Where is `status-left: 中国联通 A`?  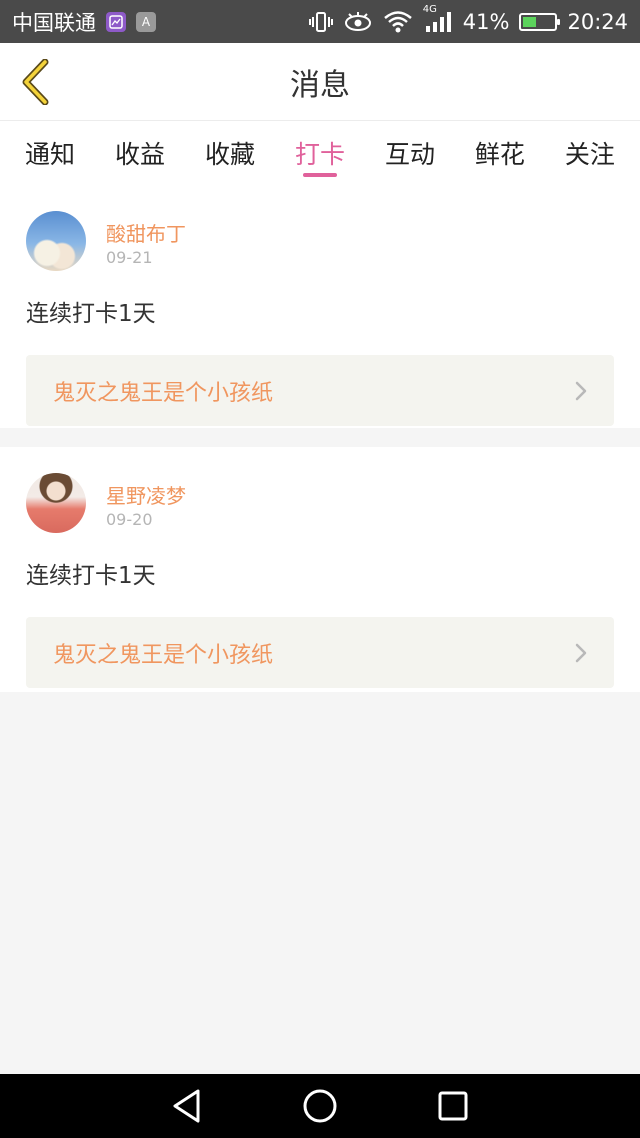
status-left: 中国联通 A is located at coordinates (84, 22).